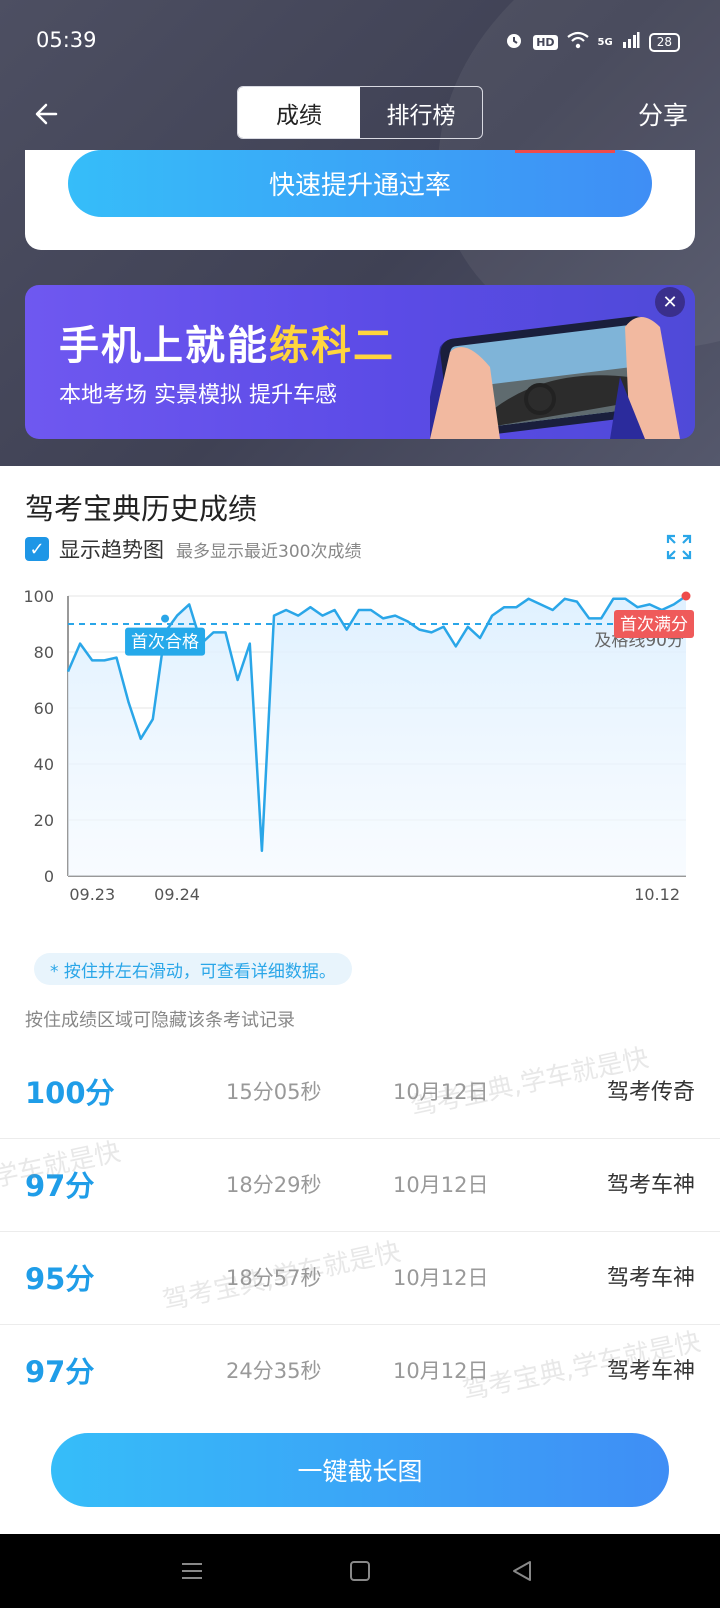 Image resolution: width=720 pixels, height=1608 pixels. I want to click on first-pass-label: 首次合格, so click(165, 643).